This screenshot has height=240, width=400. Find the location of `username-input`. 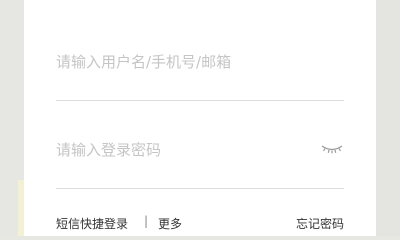

username-input is located at coordinates (200, 62).